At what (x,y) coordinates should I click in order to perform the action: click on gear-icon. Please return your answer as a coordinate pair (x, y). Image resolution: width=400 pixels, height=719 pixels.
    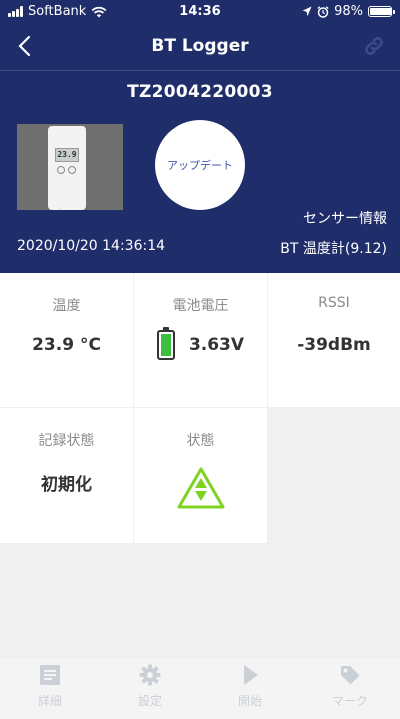
    Looking at the image, I should click on (150, 675).